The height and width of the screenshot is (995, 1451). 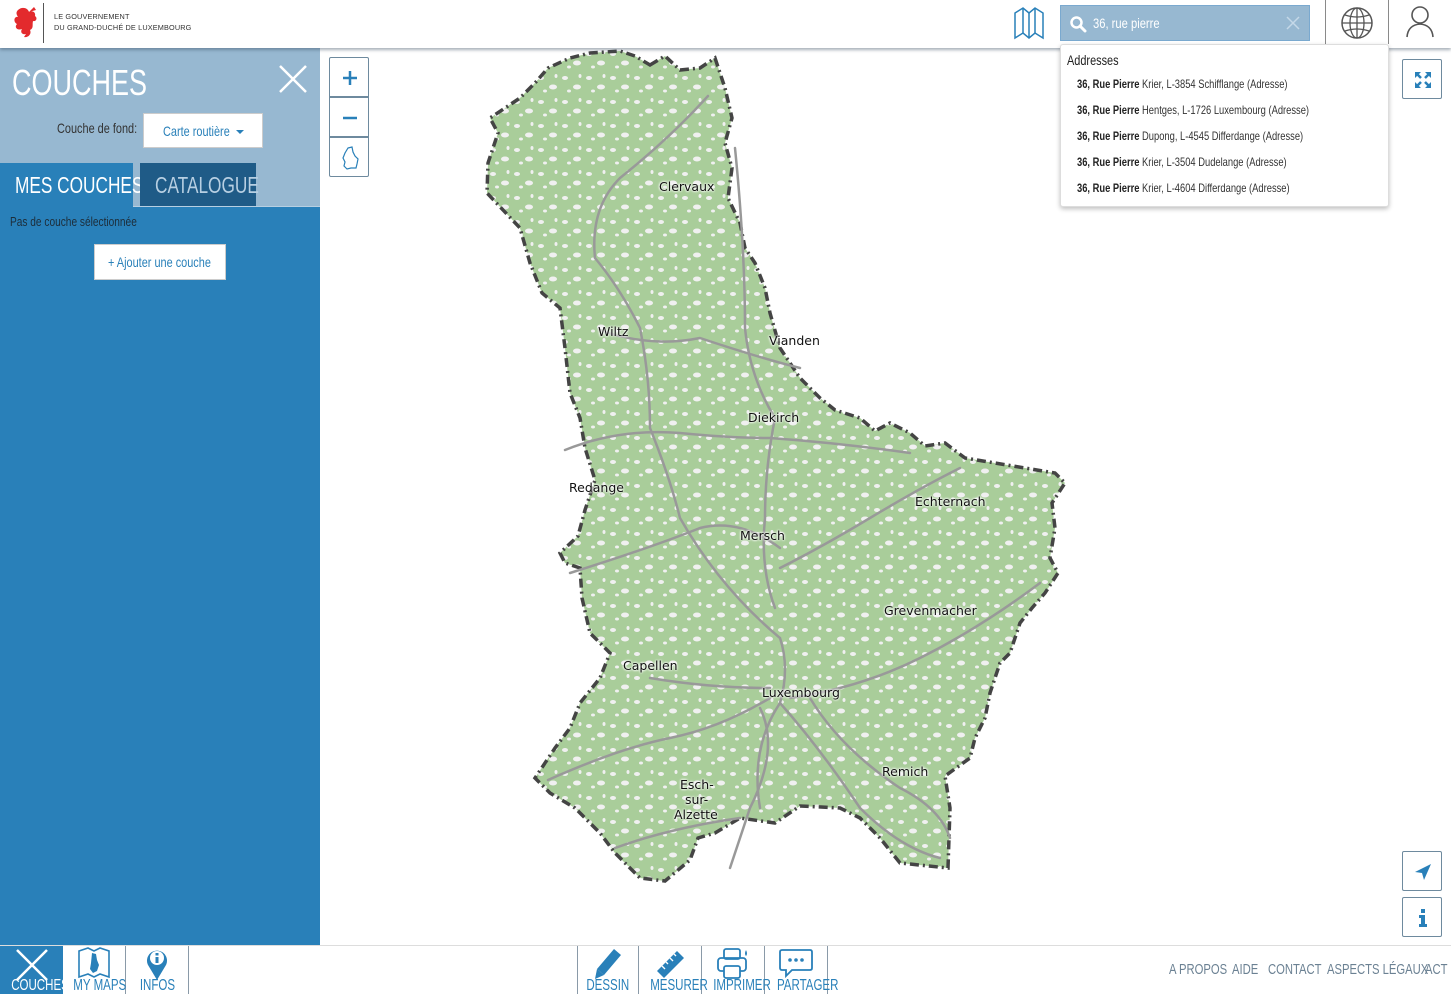 What do you see at coordinates (79, 185) in the screenshot?
I see `tab-label: MES COUCHES` at bounding box center [79, 185].